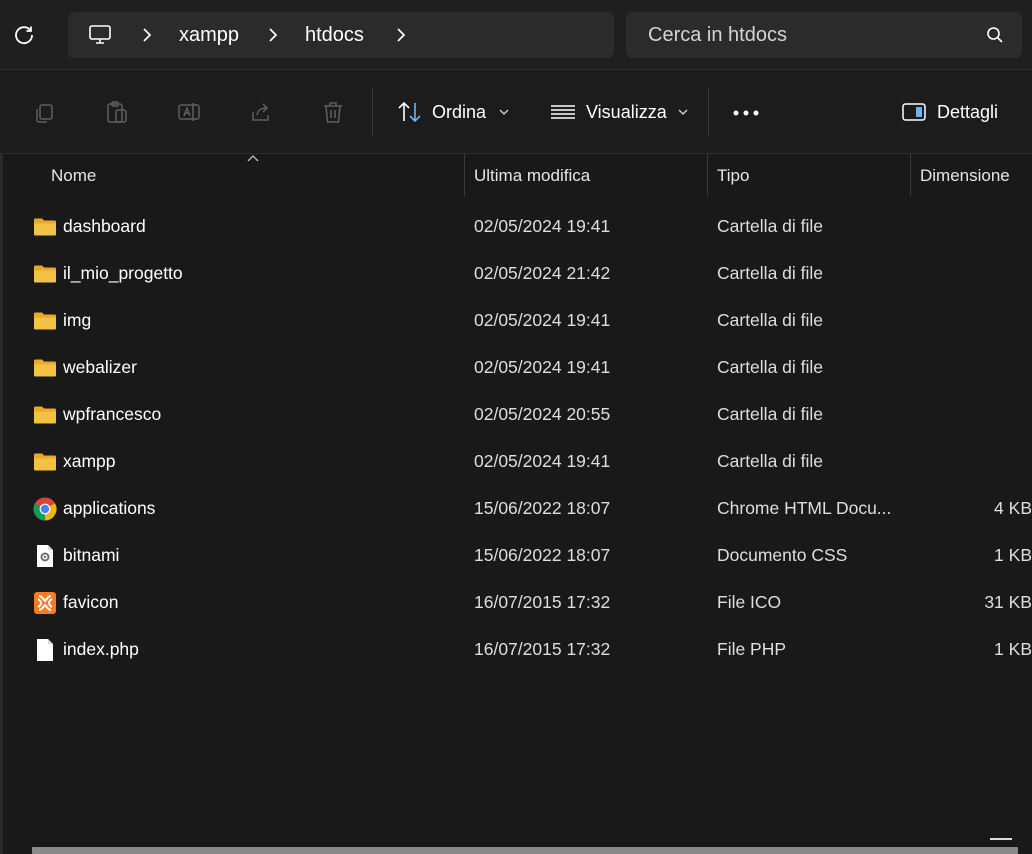  Describe the element at coordinates (109, 508) in the screenshot. I see `file-name: applications` at that location.